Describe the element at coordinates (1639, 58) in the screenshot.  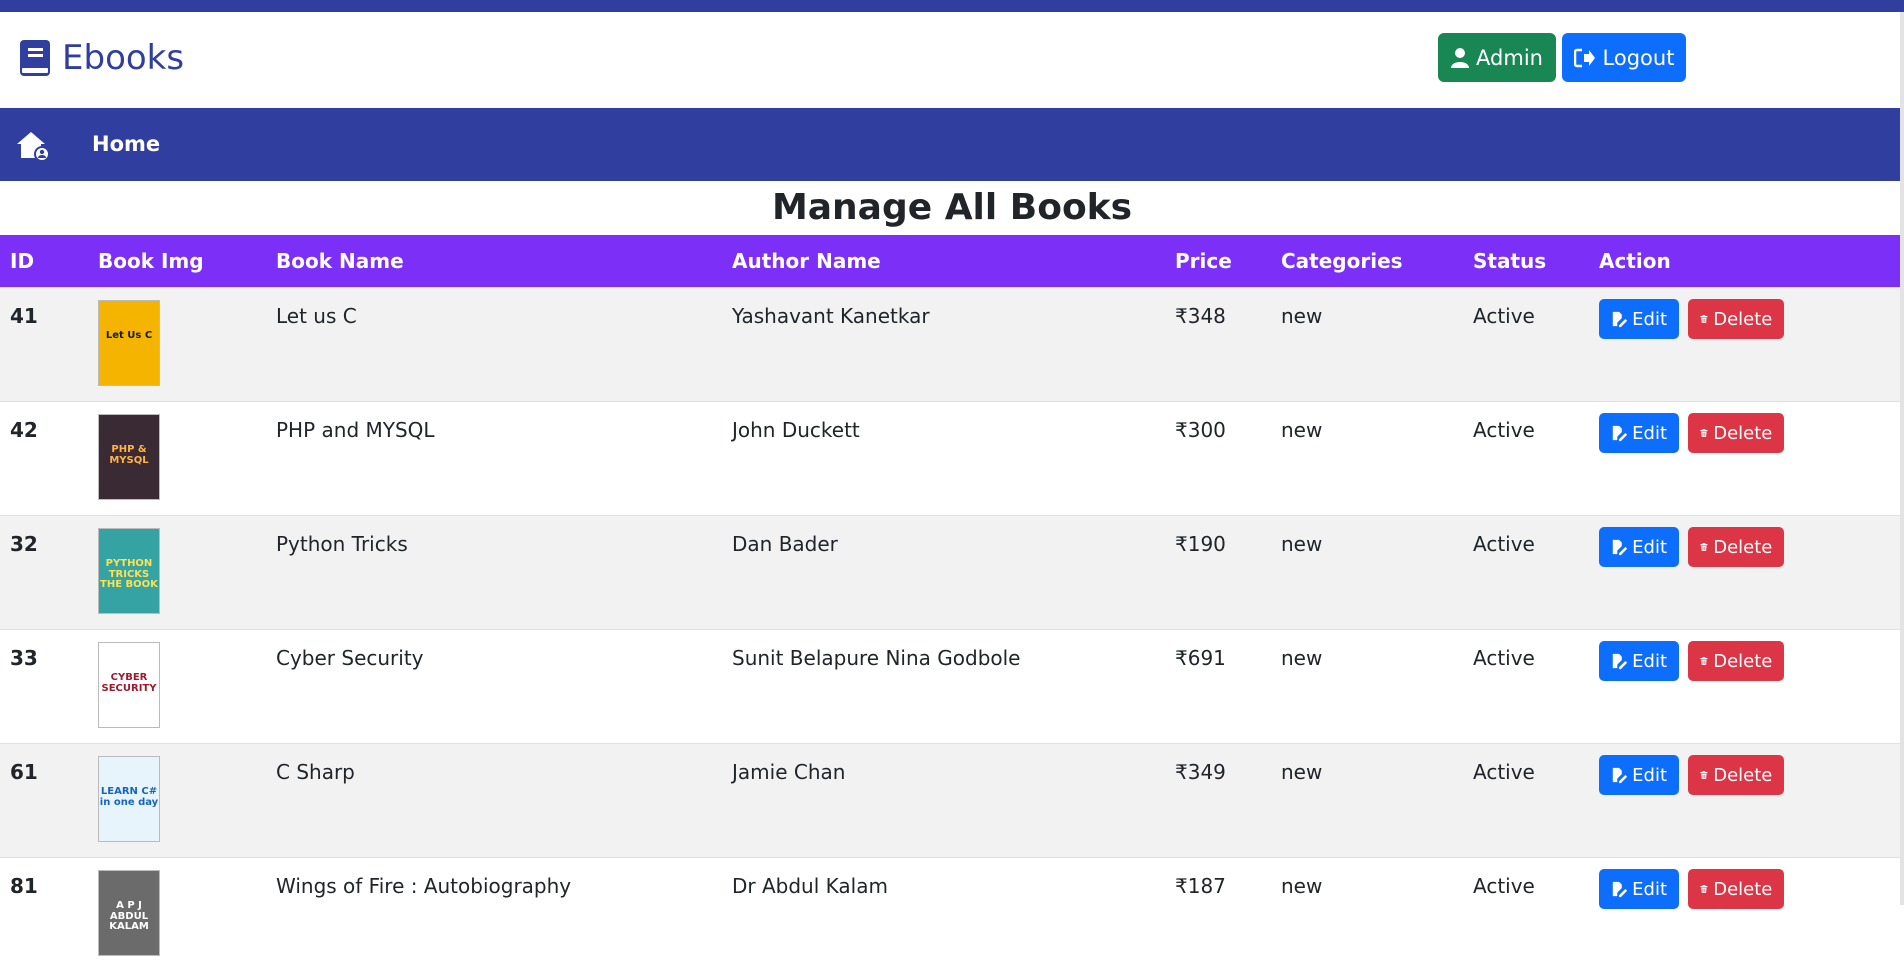
I see `logout-button-label: Logout` at that location.